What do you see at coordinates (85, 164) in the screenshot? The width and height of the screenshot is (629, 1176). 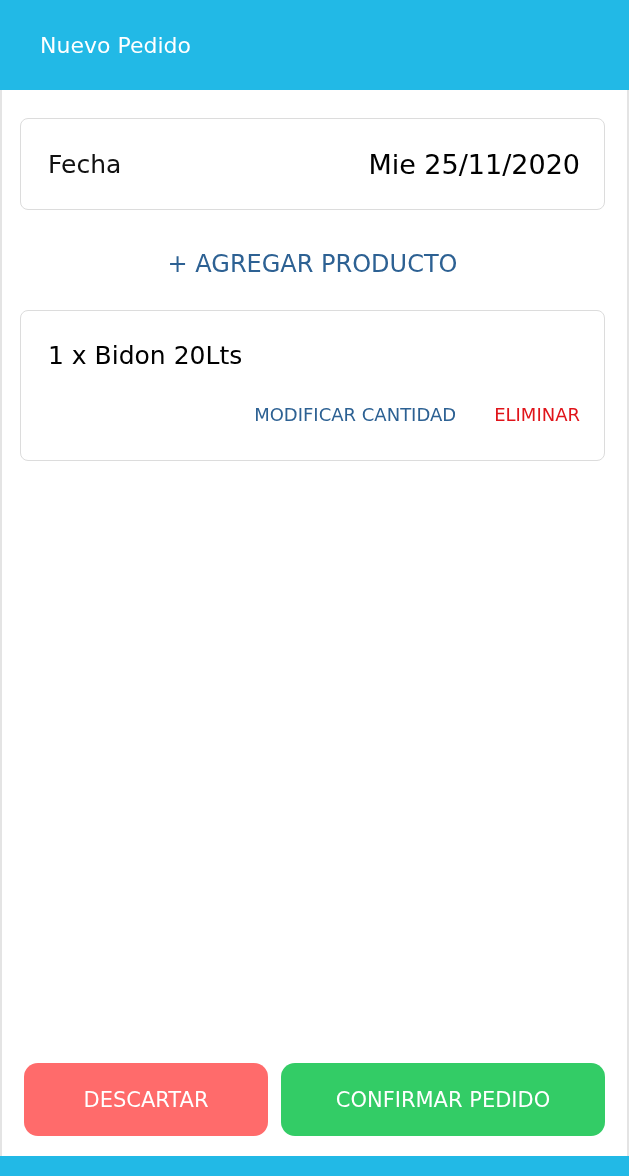 I see `date-label: Fecha` at bounding box center [85, 164].